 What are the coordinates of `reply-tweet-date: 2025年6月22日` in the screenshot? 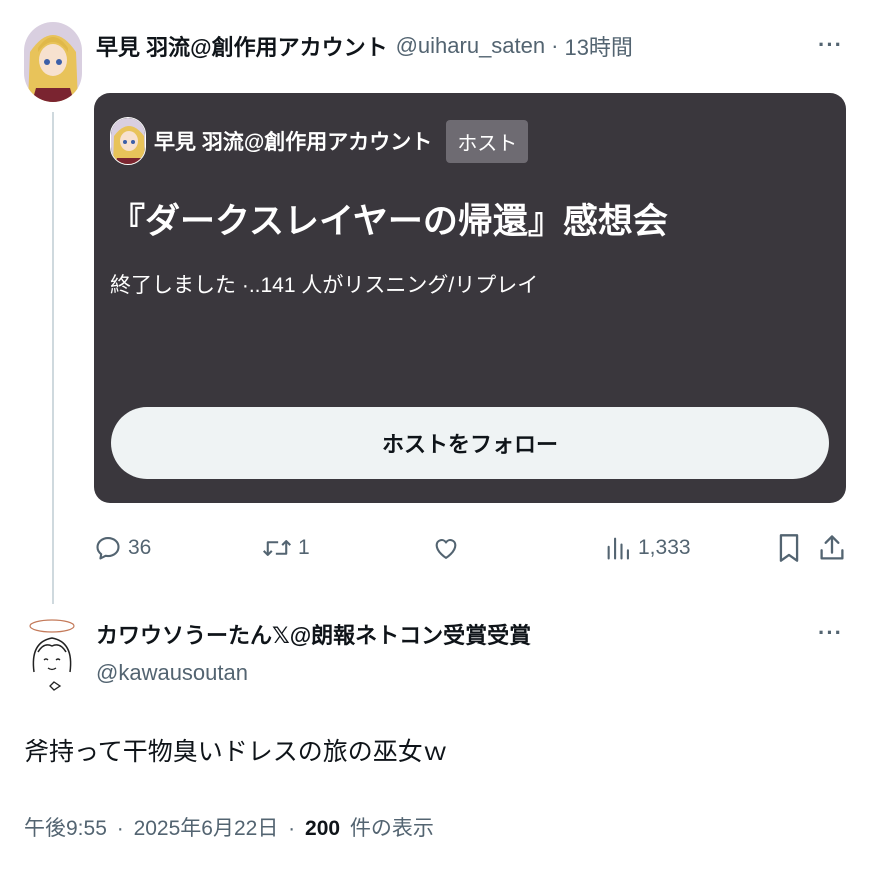 It's located at (206, 828).